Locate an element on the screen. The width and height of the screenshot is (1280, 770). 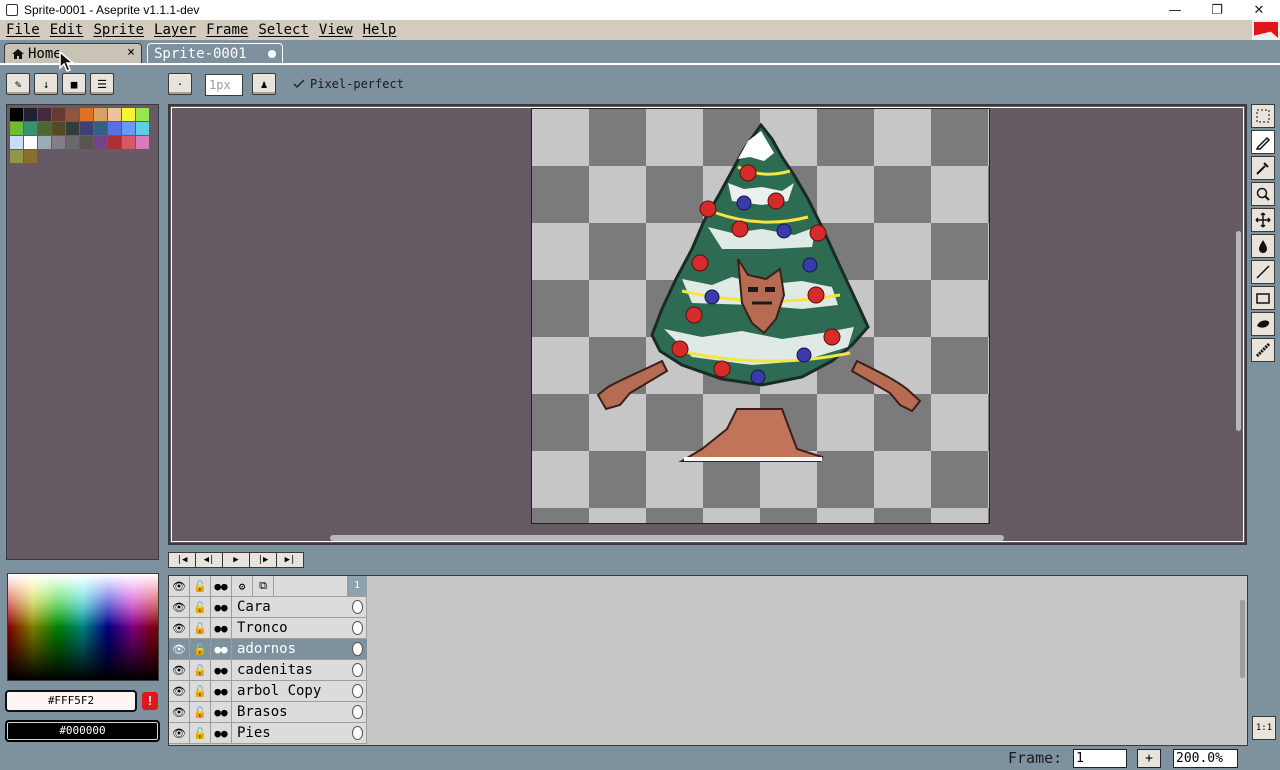
link-cels-icon: ⧉ is located at coordinates (263, 586).